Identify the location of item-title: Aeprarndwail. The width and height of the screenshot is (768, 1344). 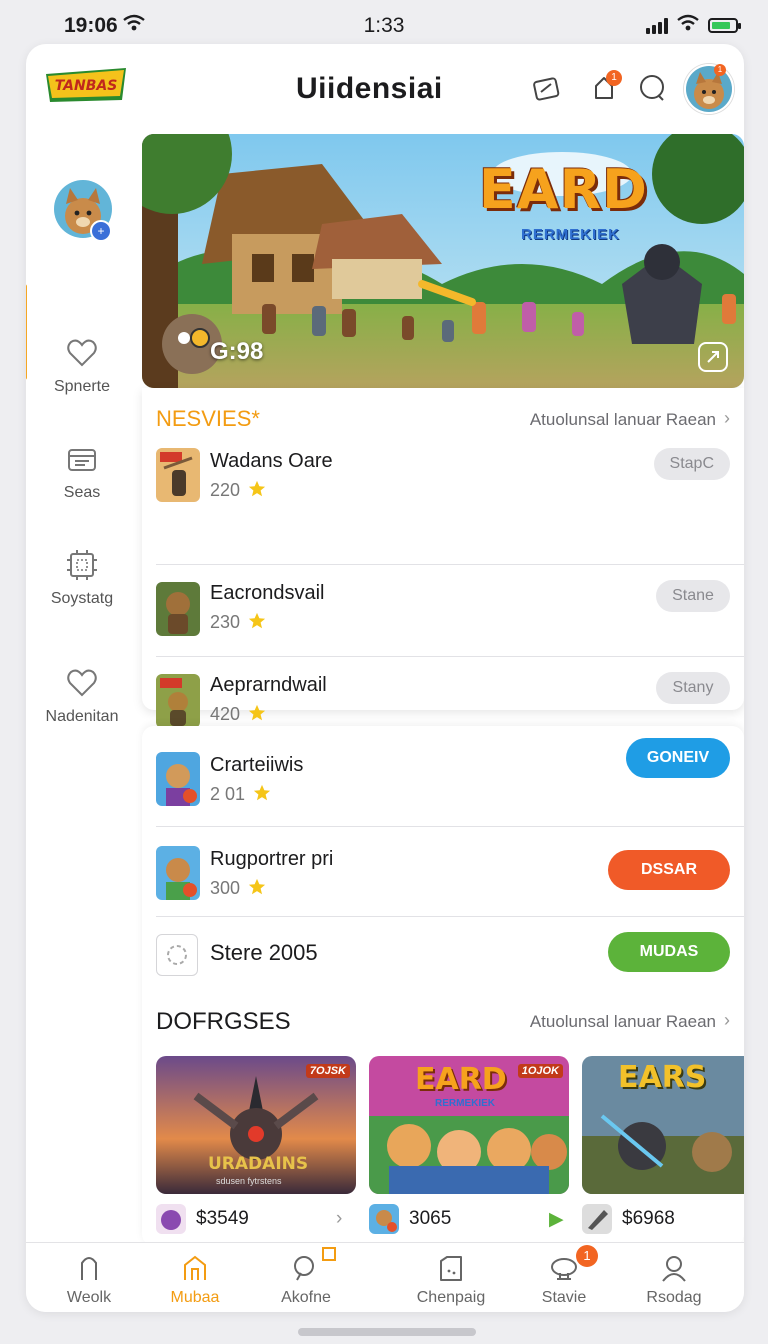
(268, 685).